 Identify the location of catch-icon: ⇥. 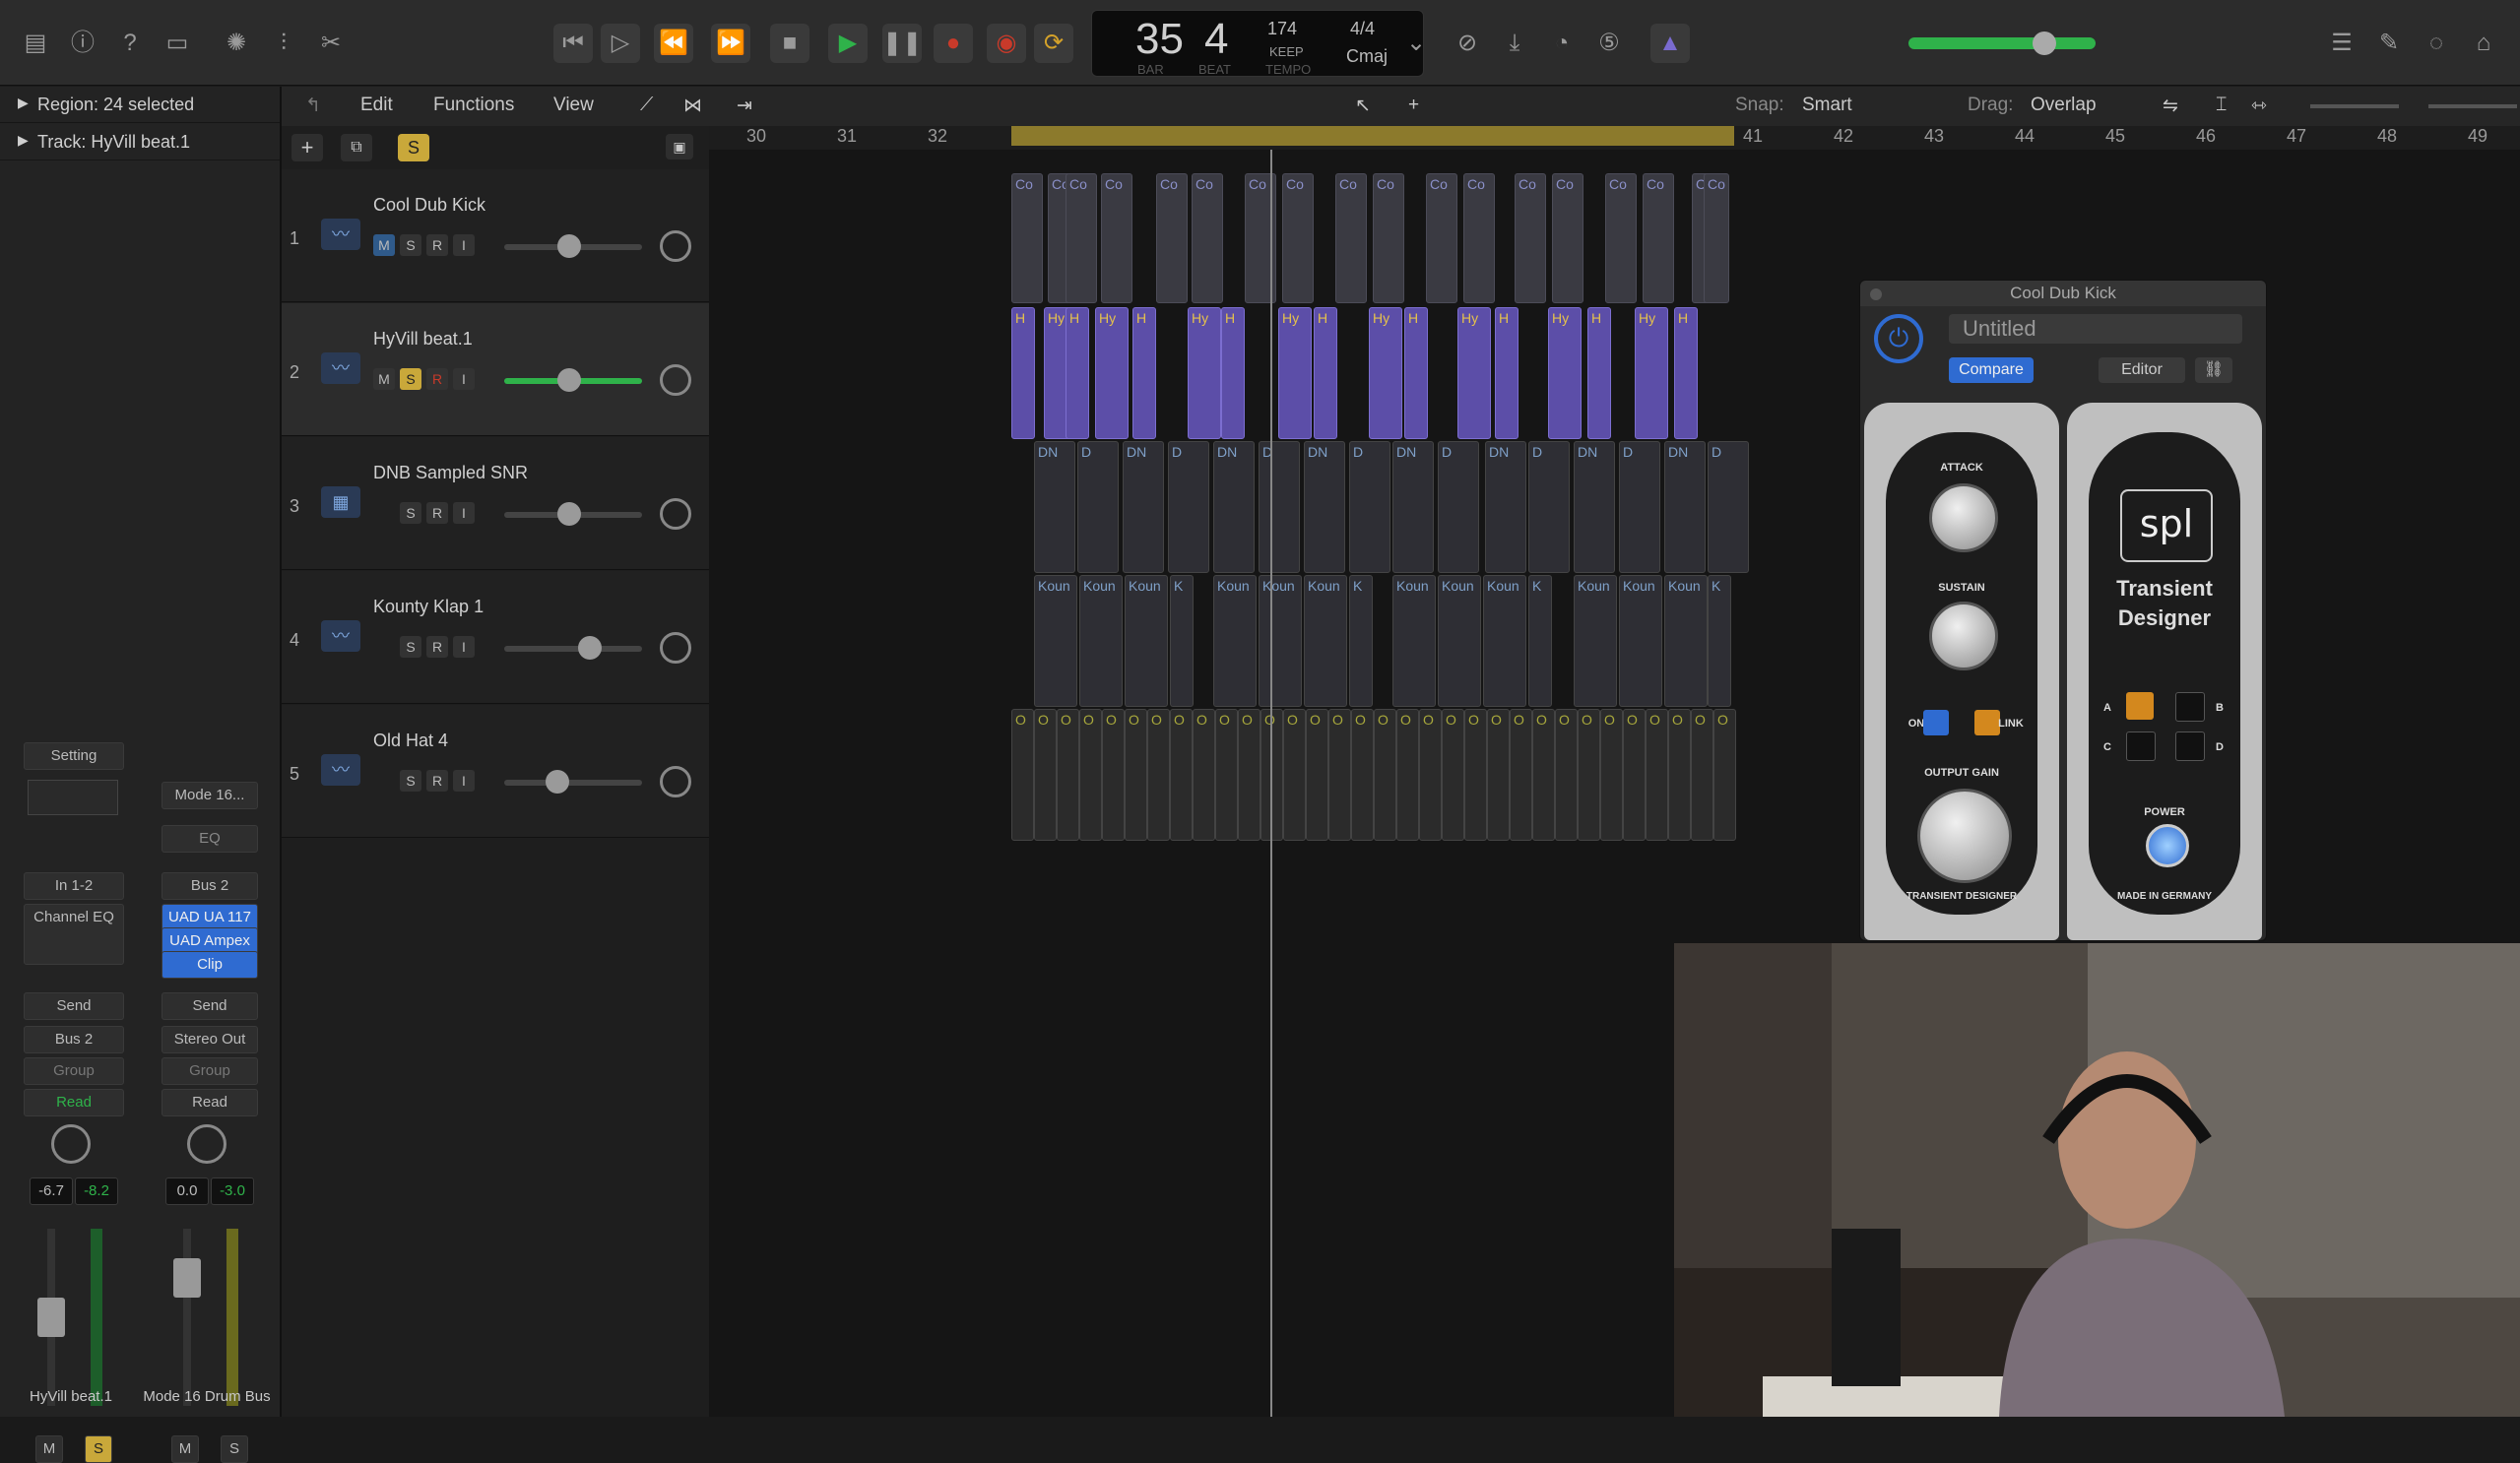
(744, 106).